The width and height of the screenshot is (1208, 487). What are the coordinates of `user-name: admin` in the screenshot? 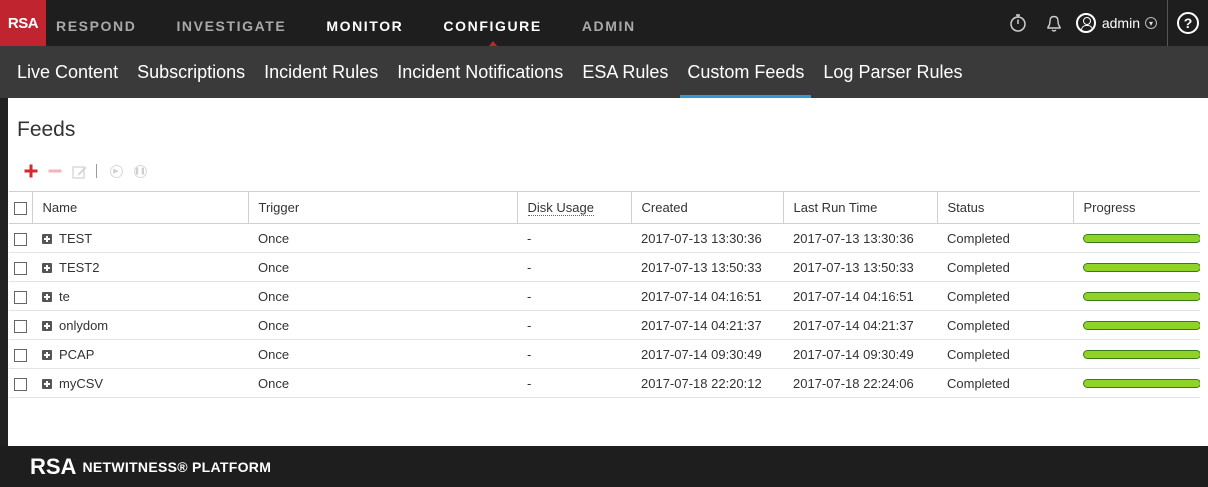 It's located at (1120, 23).